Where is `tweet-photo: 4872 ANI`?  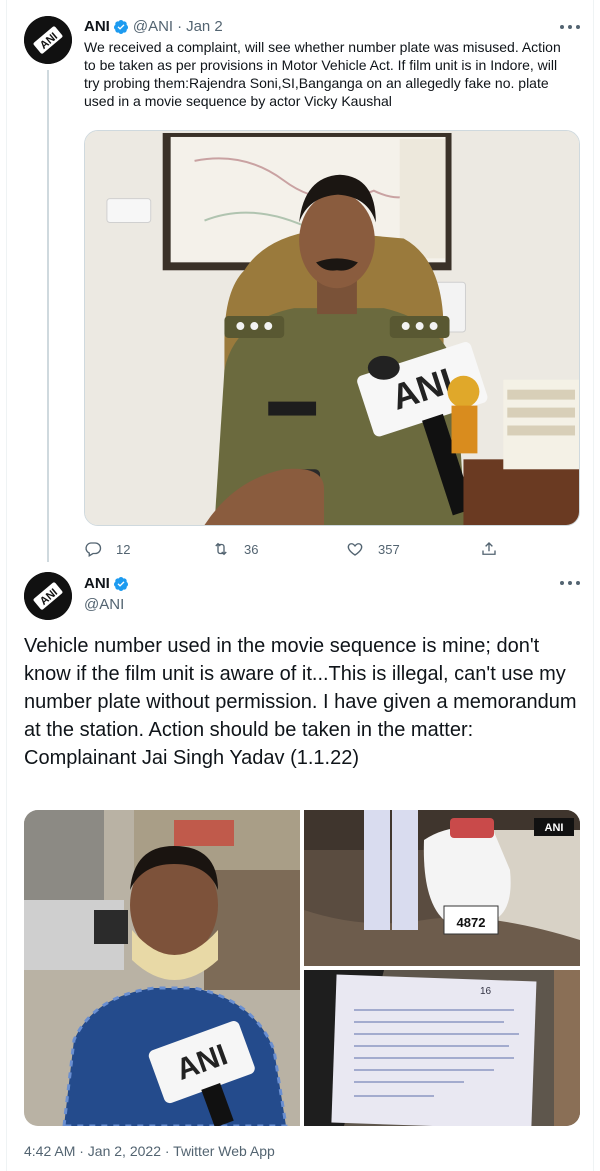 tweet-photo: 4872 ANI is located at coordinates (442, 888).